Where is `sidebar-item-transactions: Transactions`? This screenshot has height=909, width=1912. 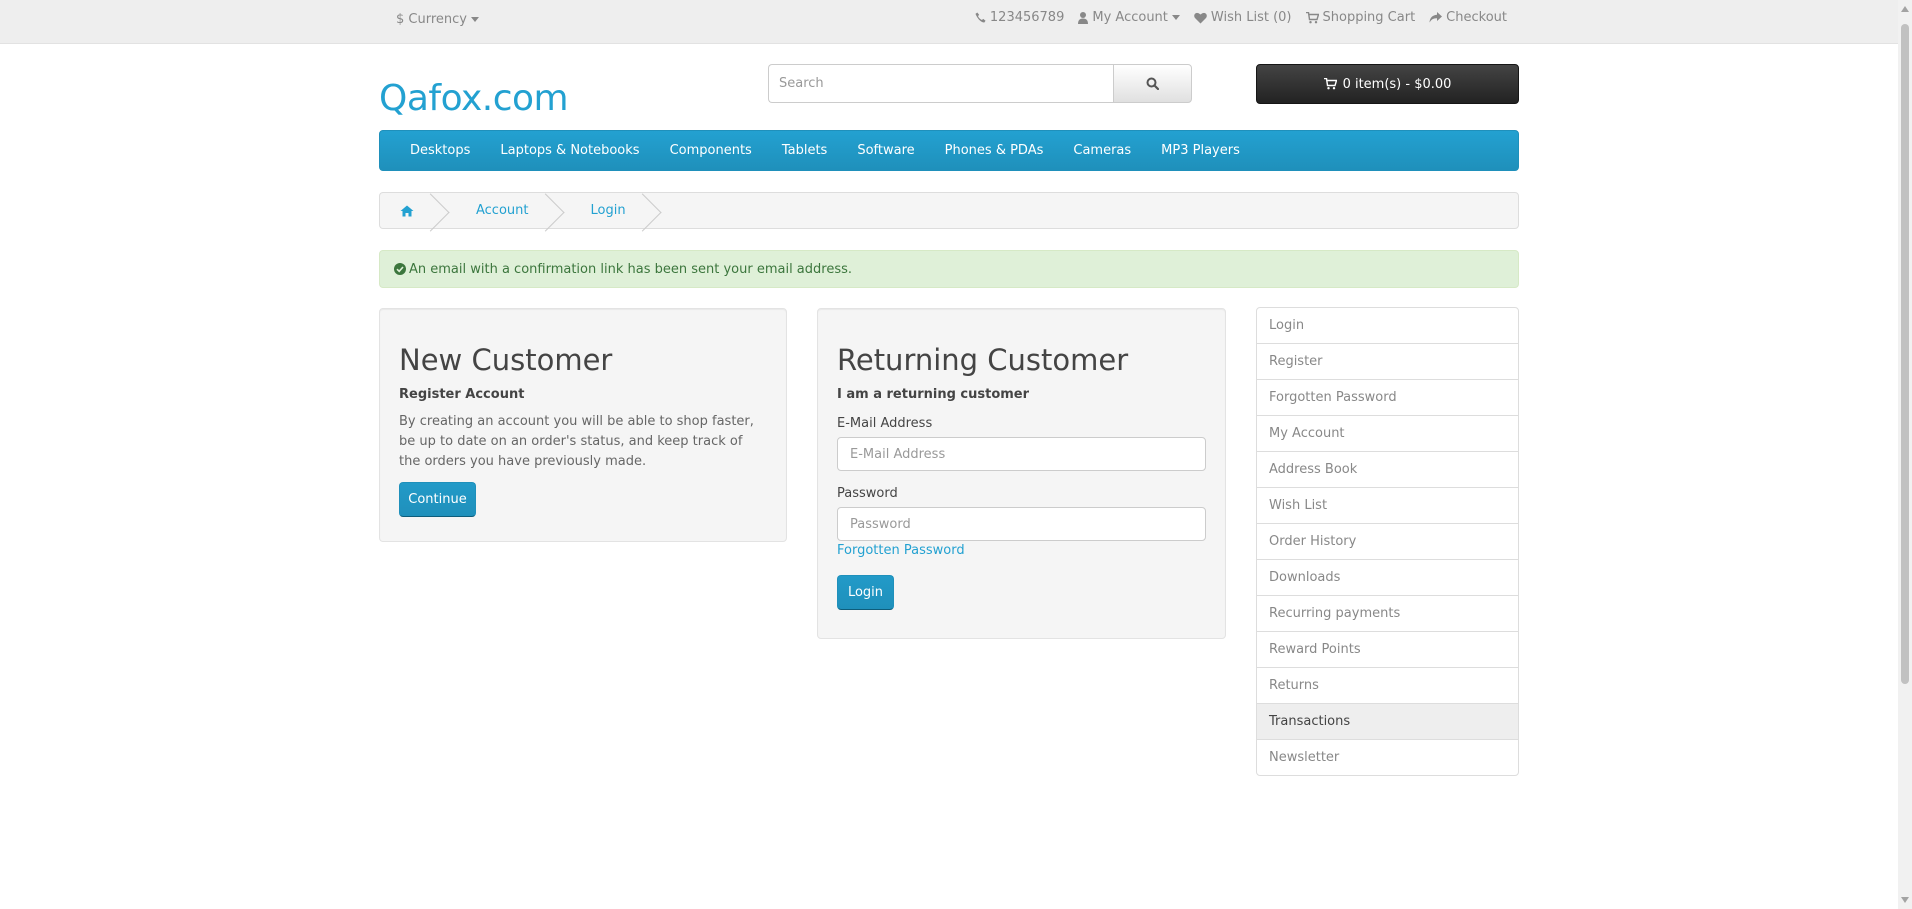
sidebar-item-transactions: Transactions is located at coordinates (1387, 721).